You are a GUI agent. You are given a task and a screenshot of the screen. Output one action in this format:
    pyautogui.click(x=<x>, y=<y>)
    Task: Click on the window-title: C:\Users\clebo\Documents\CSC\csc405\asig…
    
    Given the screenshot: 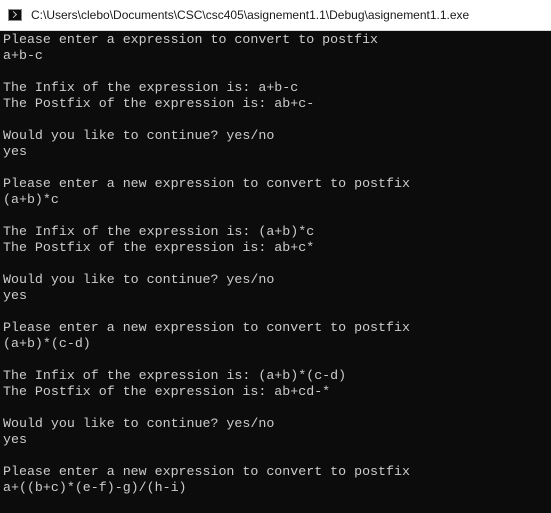 What is the action you would take?
    pyautogui.click(x=250, y=15)
    